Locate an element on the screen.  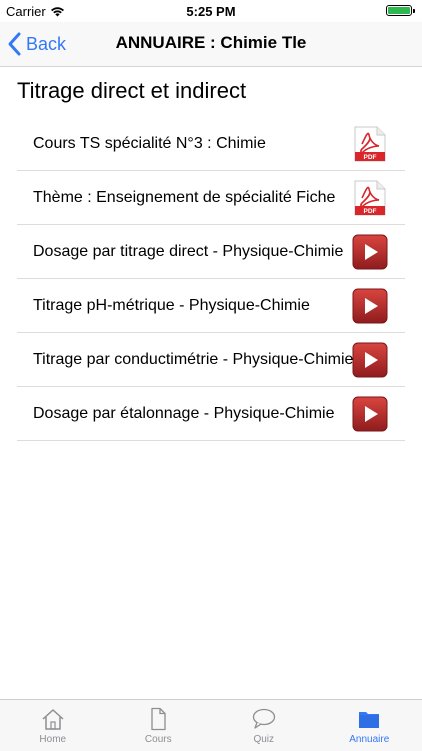
page-title: ANNUAIRE : Chimie Tle is located at coordinates (211, 43).